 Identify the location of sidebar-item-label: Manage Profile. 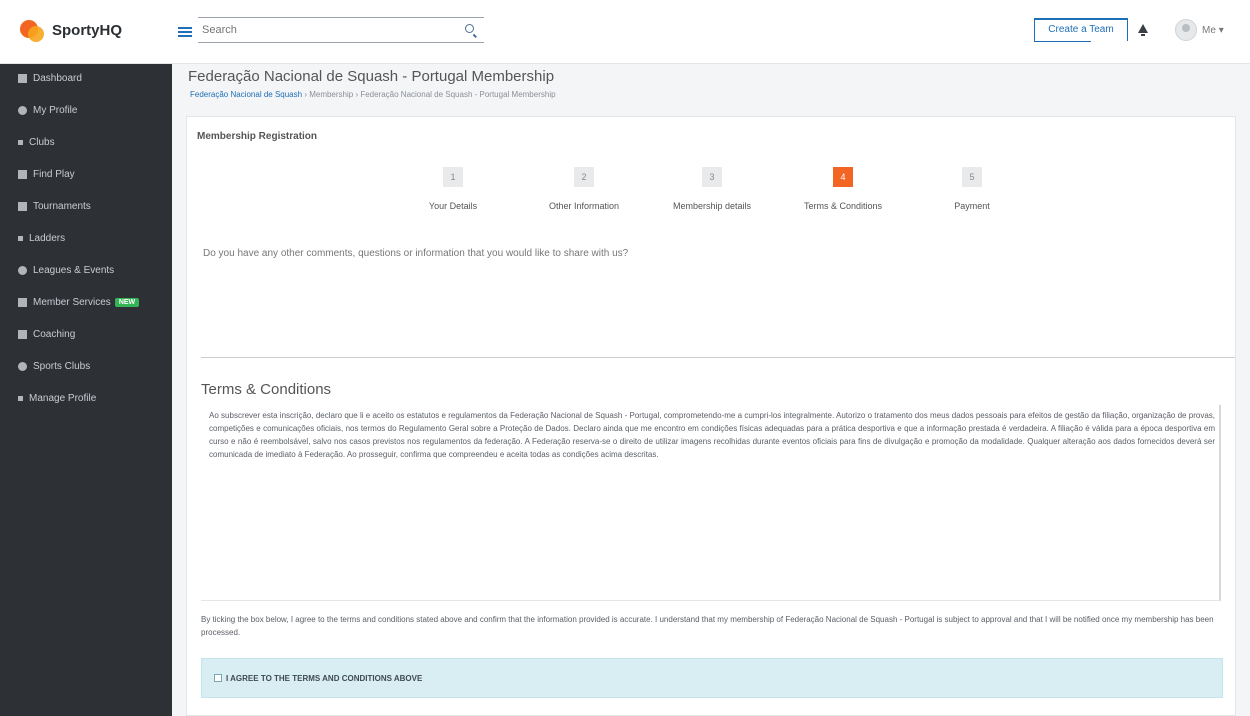
(63, 398).